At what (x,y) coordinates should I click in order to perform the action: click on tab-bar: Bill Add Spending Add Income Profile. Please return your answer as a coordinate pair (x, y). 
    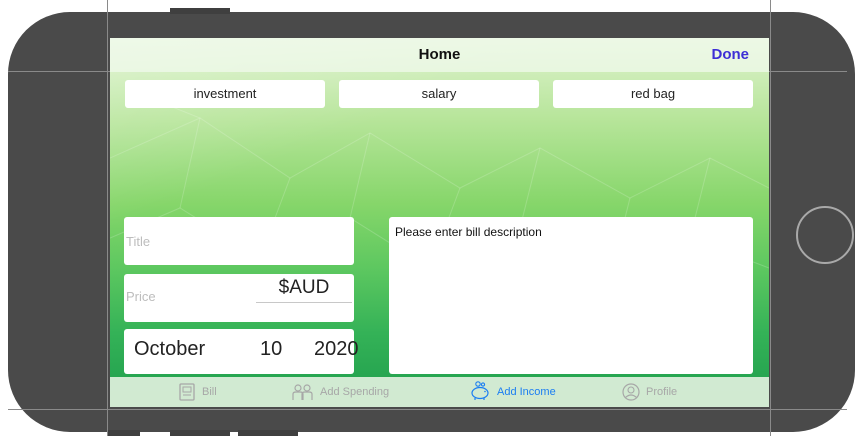
    Looking at the image, I should click on (439, 392).